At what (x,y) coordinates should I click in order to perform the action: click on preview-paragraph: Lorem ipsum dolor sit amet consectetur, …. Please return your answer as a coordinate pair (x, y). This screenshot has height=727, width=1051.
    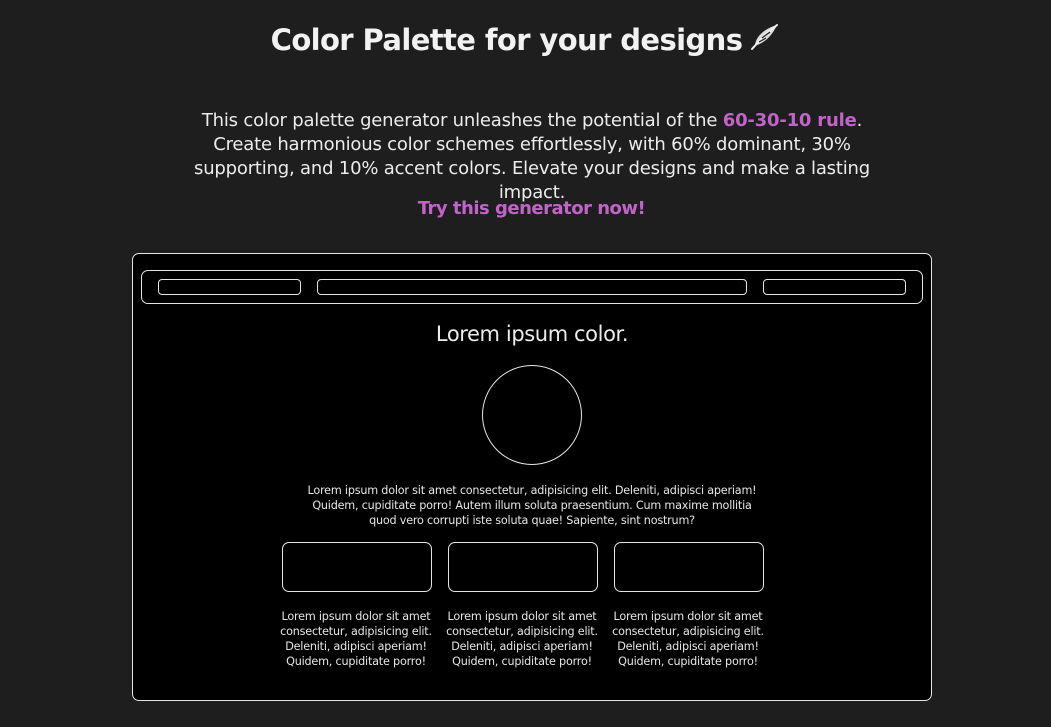
    Looking at the image, I should click on (532, 505).